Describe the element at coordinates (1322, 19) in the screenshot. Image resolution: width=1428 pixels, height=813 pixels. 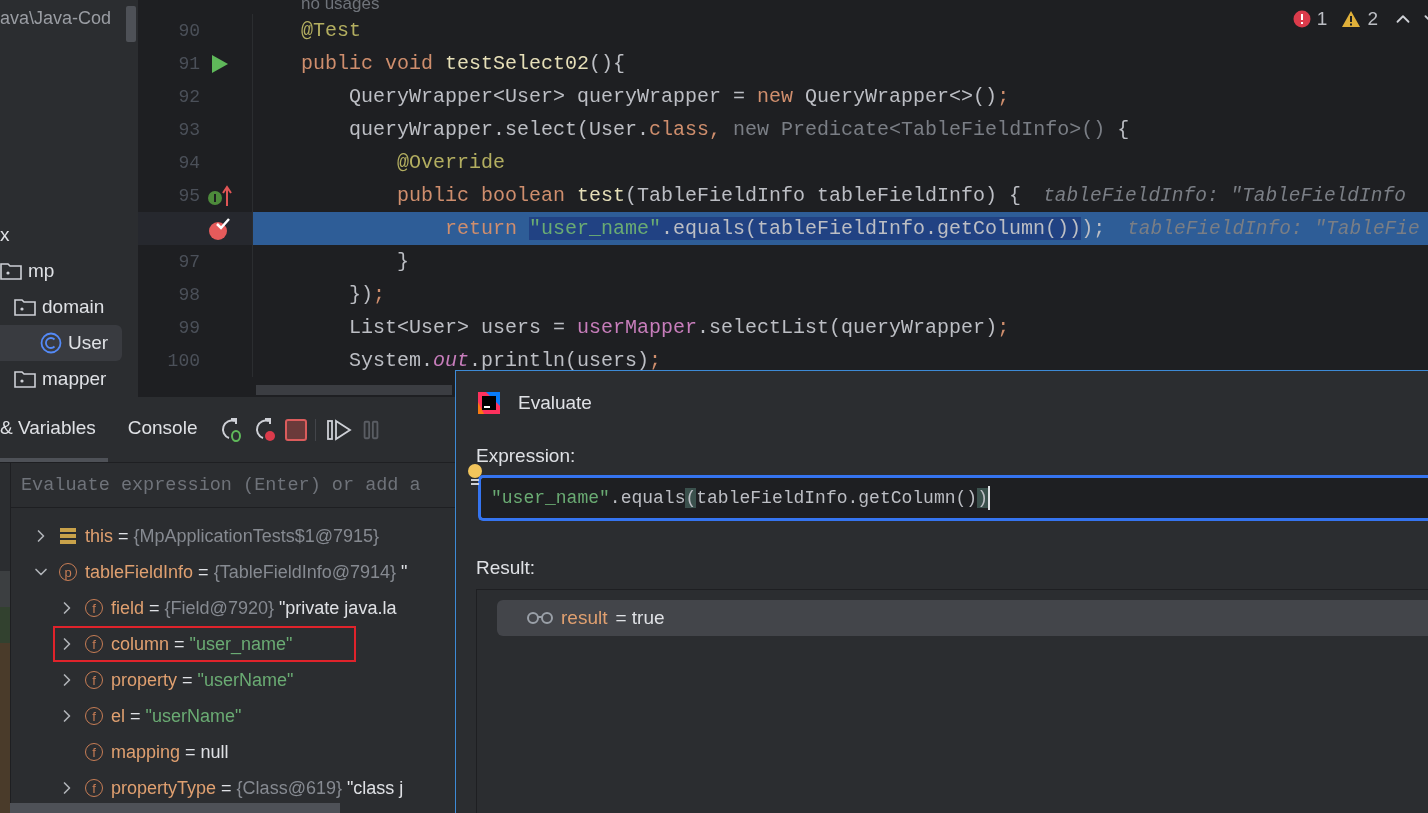
I see `error-count: 1` at that location.